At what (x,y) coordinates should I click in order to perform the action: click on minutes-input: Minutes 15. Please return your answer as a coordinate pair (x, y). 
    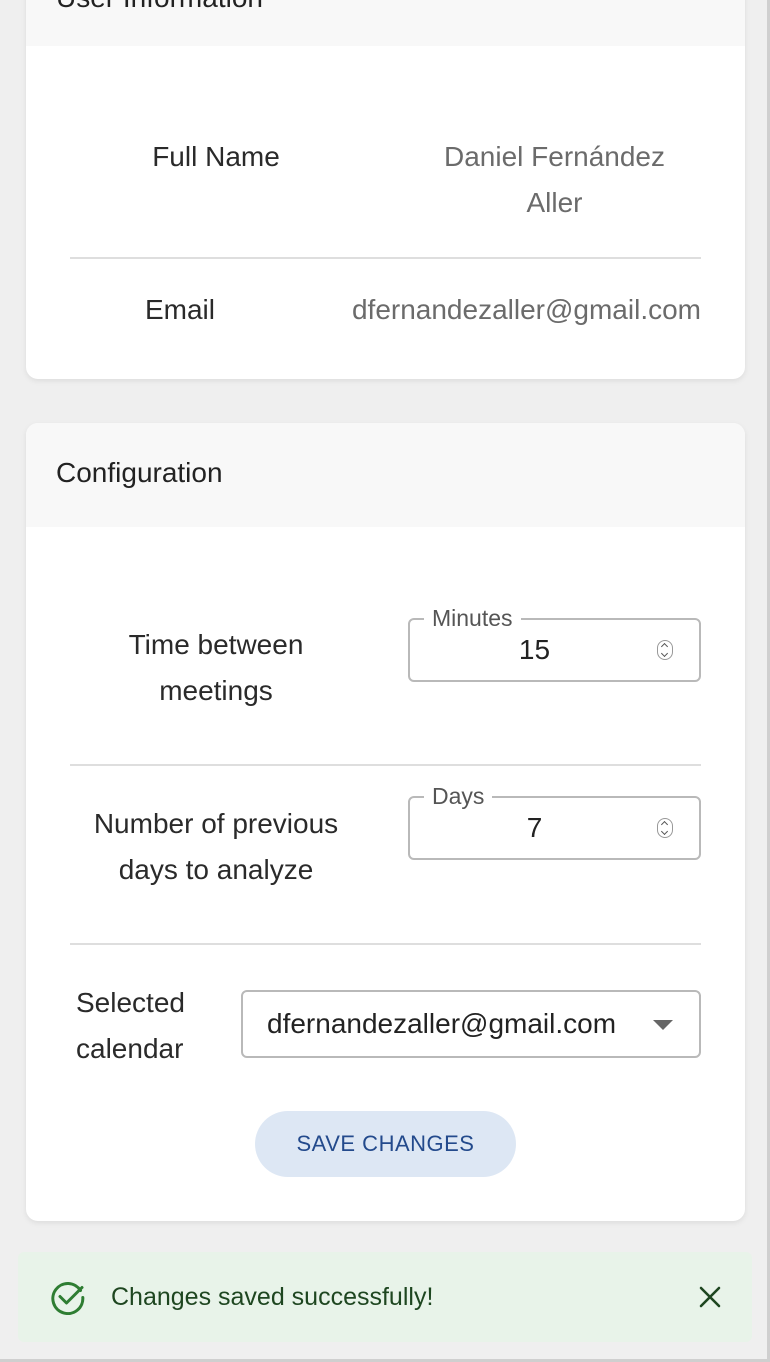
    Looking at the image, I should click on (554, 642).